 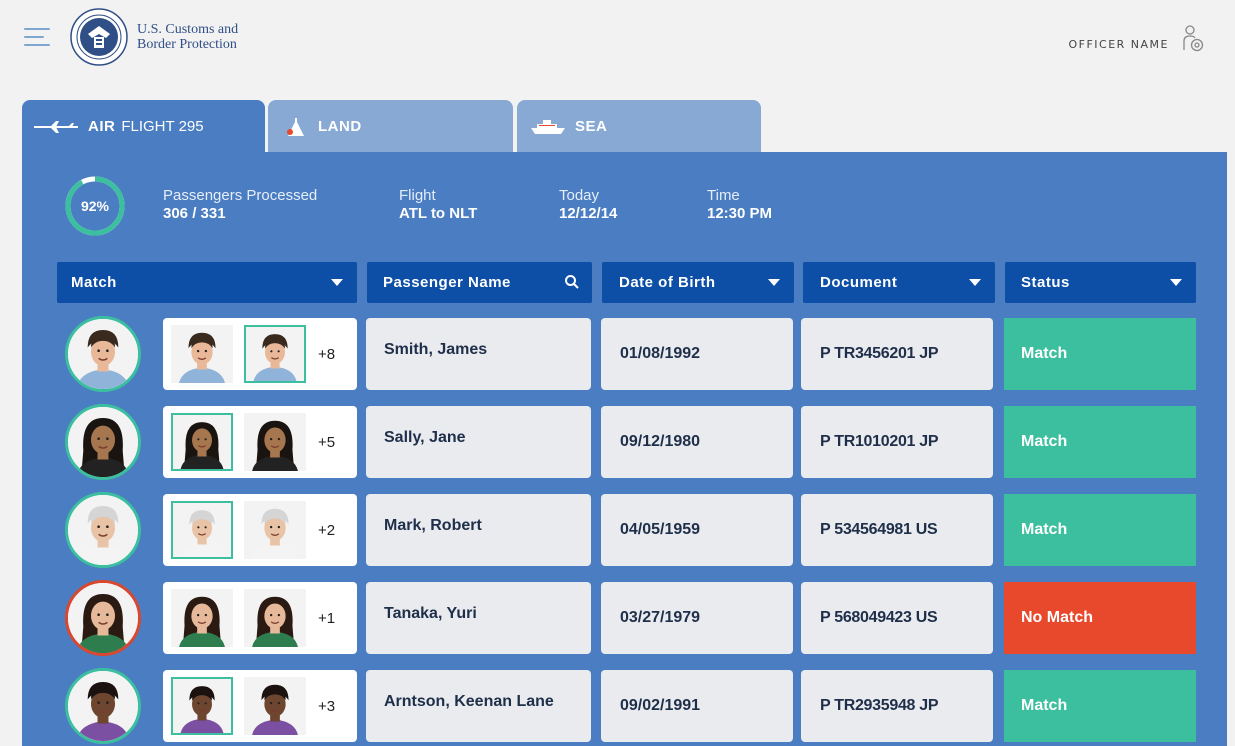 I want to click on status-badge: No Match, so click(x=1100, y=618).